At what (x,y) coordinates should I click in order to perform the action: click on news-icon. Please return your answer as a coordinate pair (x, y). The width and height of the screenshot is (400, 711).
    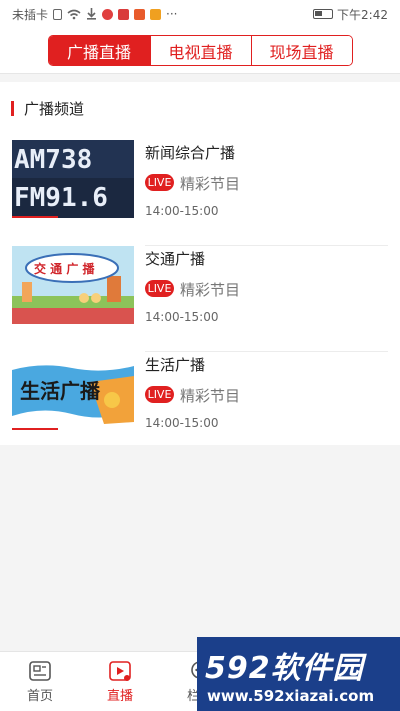
    Looking at the image, I should click on (40, 670).